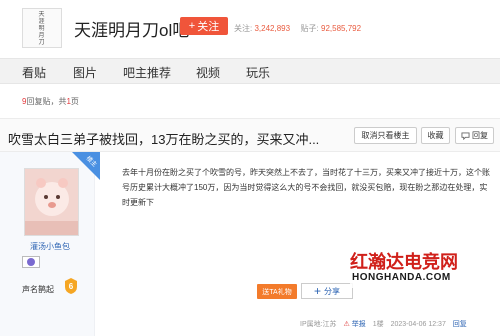 This screenshot has height=336, width=500. What do you see at coordinates (332, 291) in the screenshot?
I see `share-label: 分享` at bounding box center [332, 291].